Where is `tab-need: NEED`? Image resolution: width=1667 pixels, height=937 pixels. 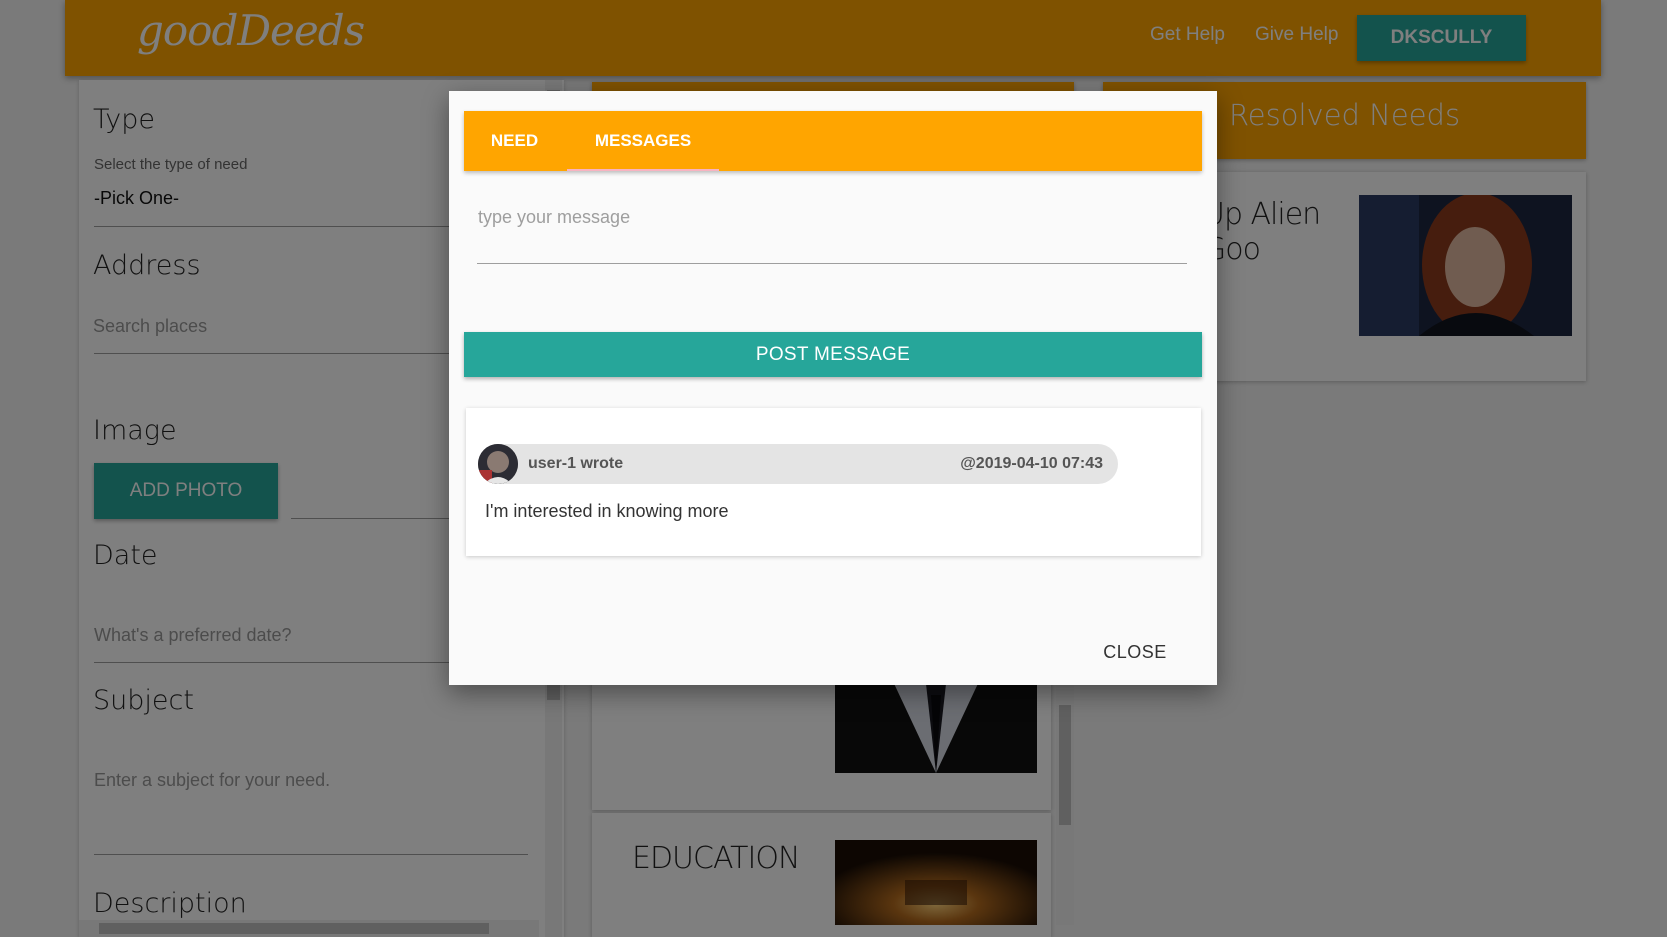 tab-need: NEED is located at coordinates (514, 141).